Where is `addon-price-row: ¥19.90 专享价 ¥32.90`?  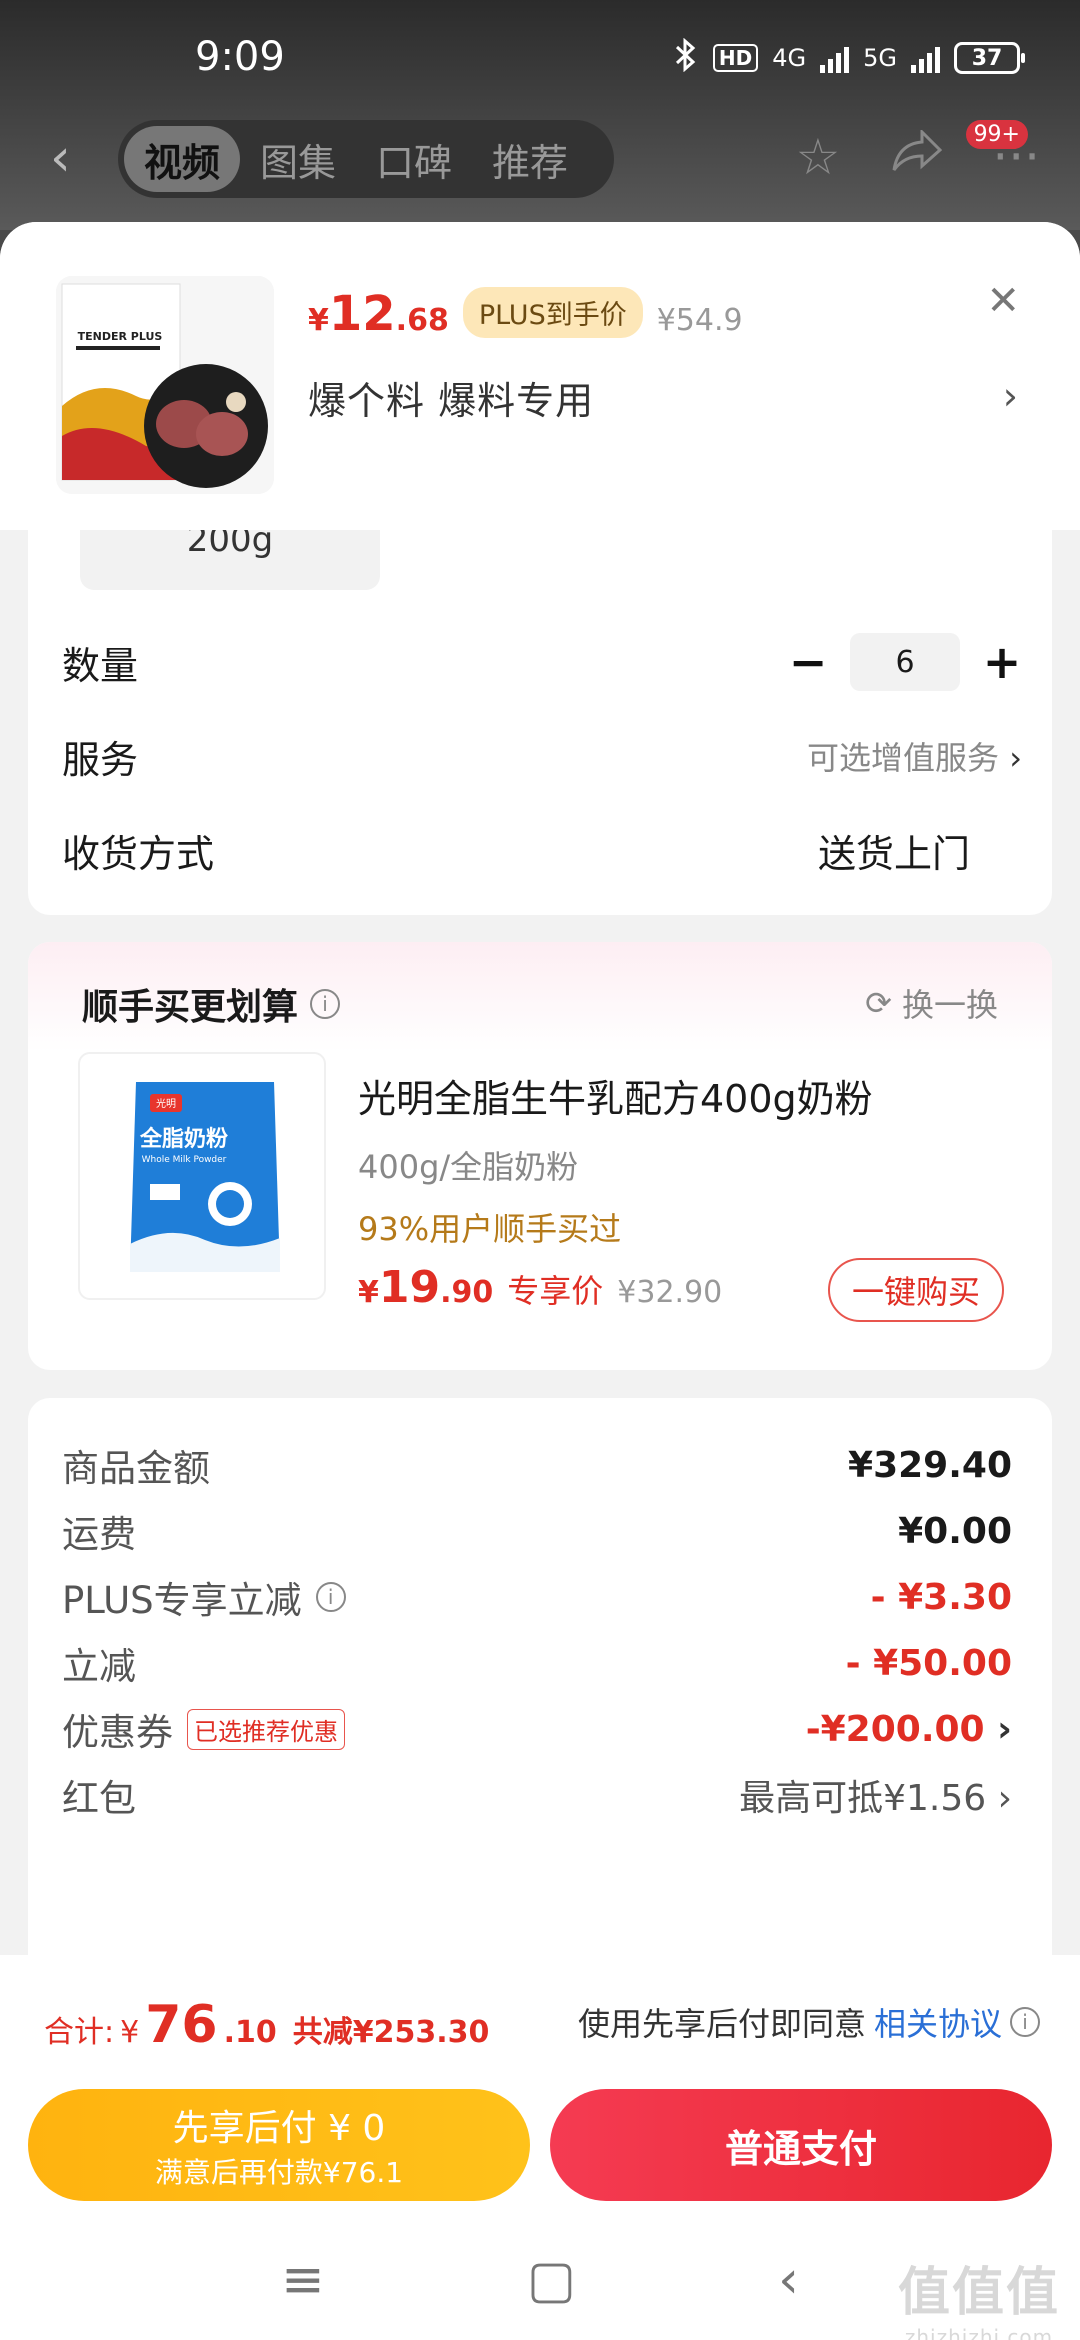 addon-price-row: ¥19.90 专享价 ¥32.90 is located at coordinates (540, 1287).